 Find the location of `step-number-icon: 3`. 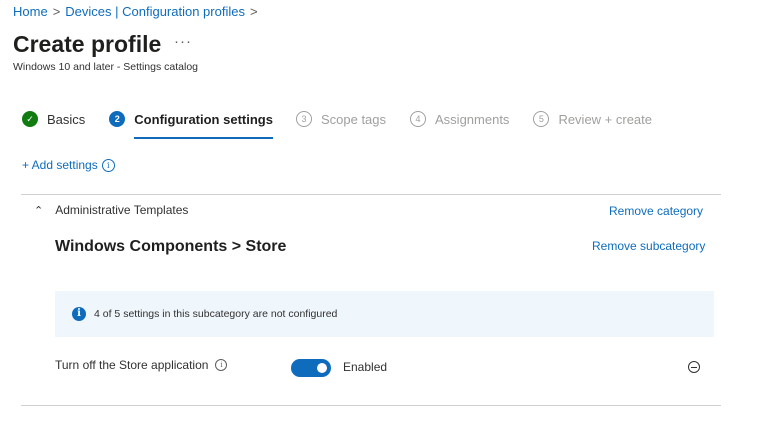

step-number-icon: 3 is located at coordinates (303, 119).